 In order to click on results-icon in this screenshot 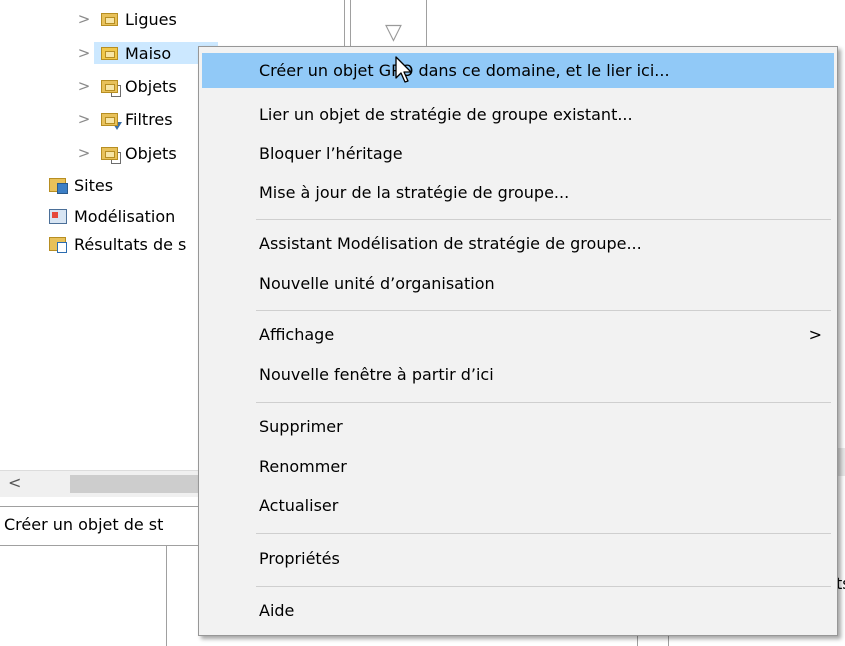, I will do `click(58, 244)`.